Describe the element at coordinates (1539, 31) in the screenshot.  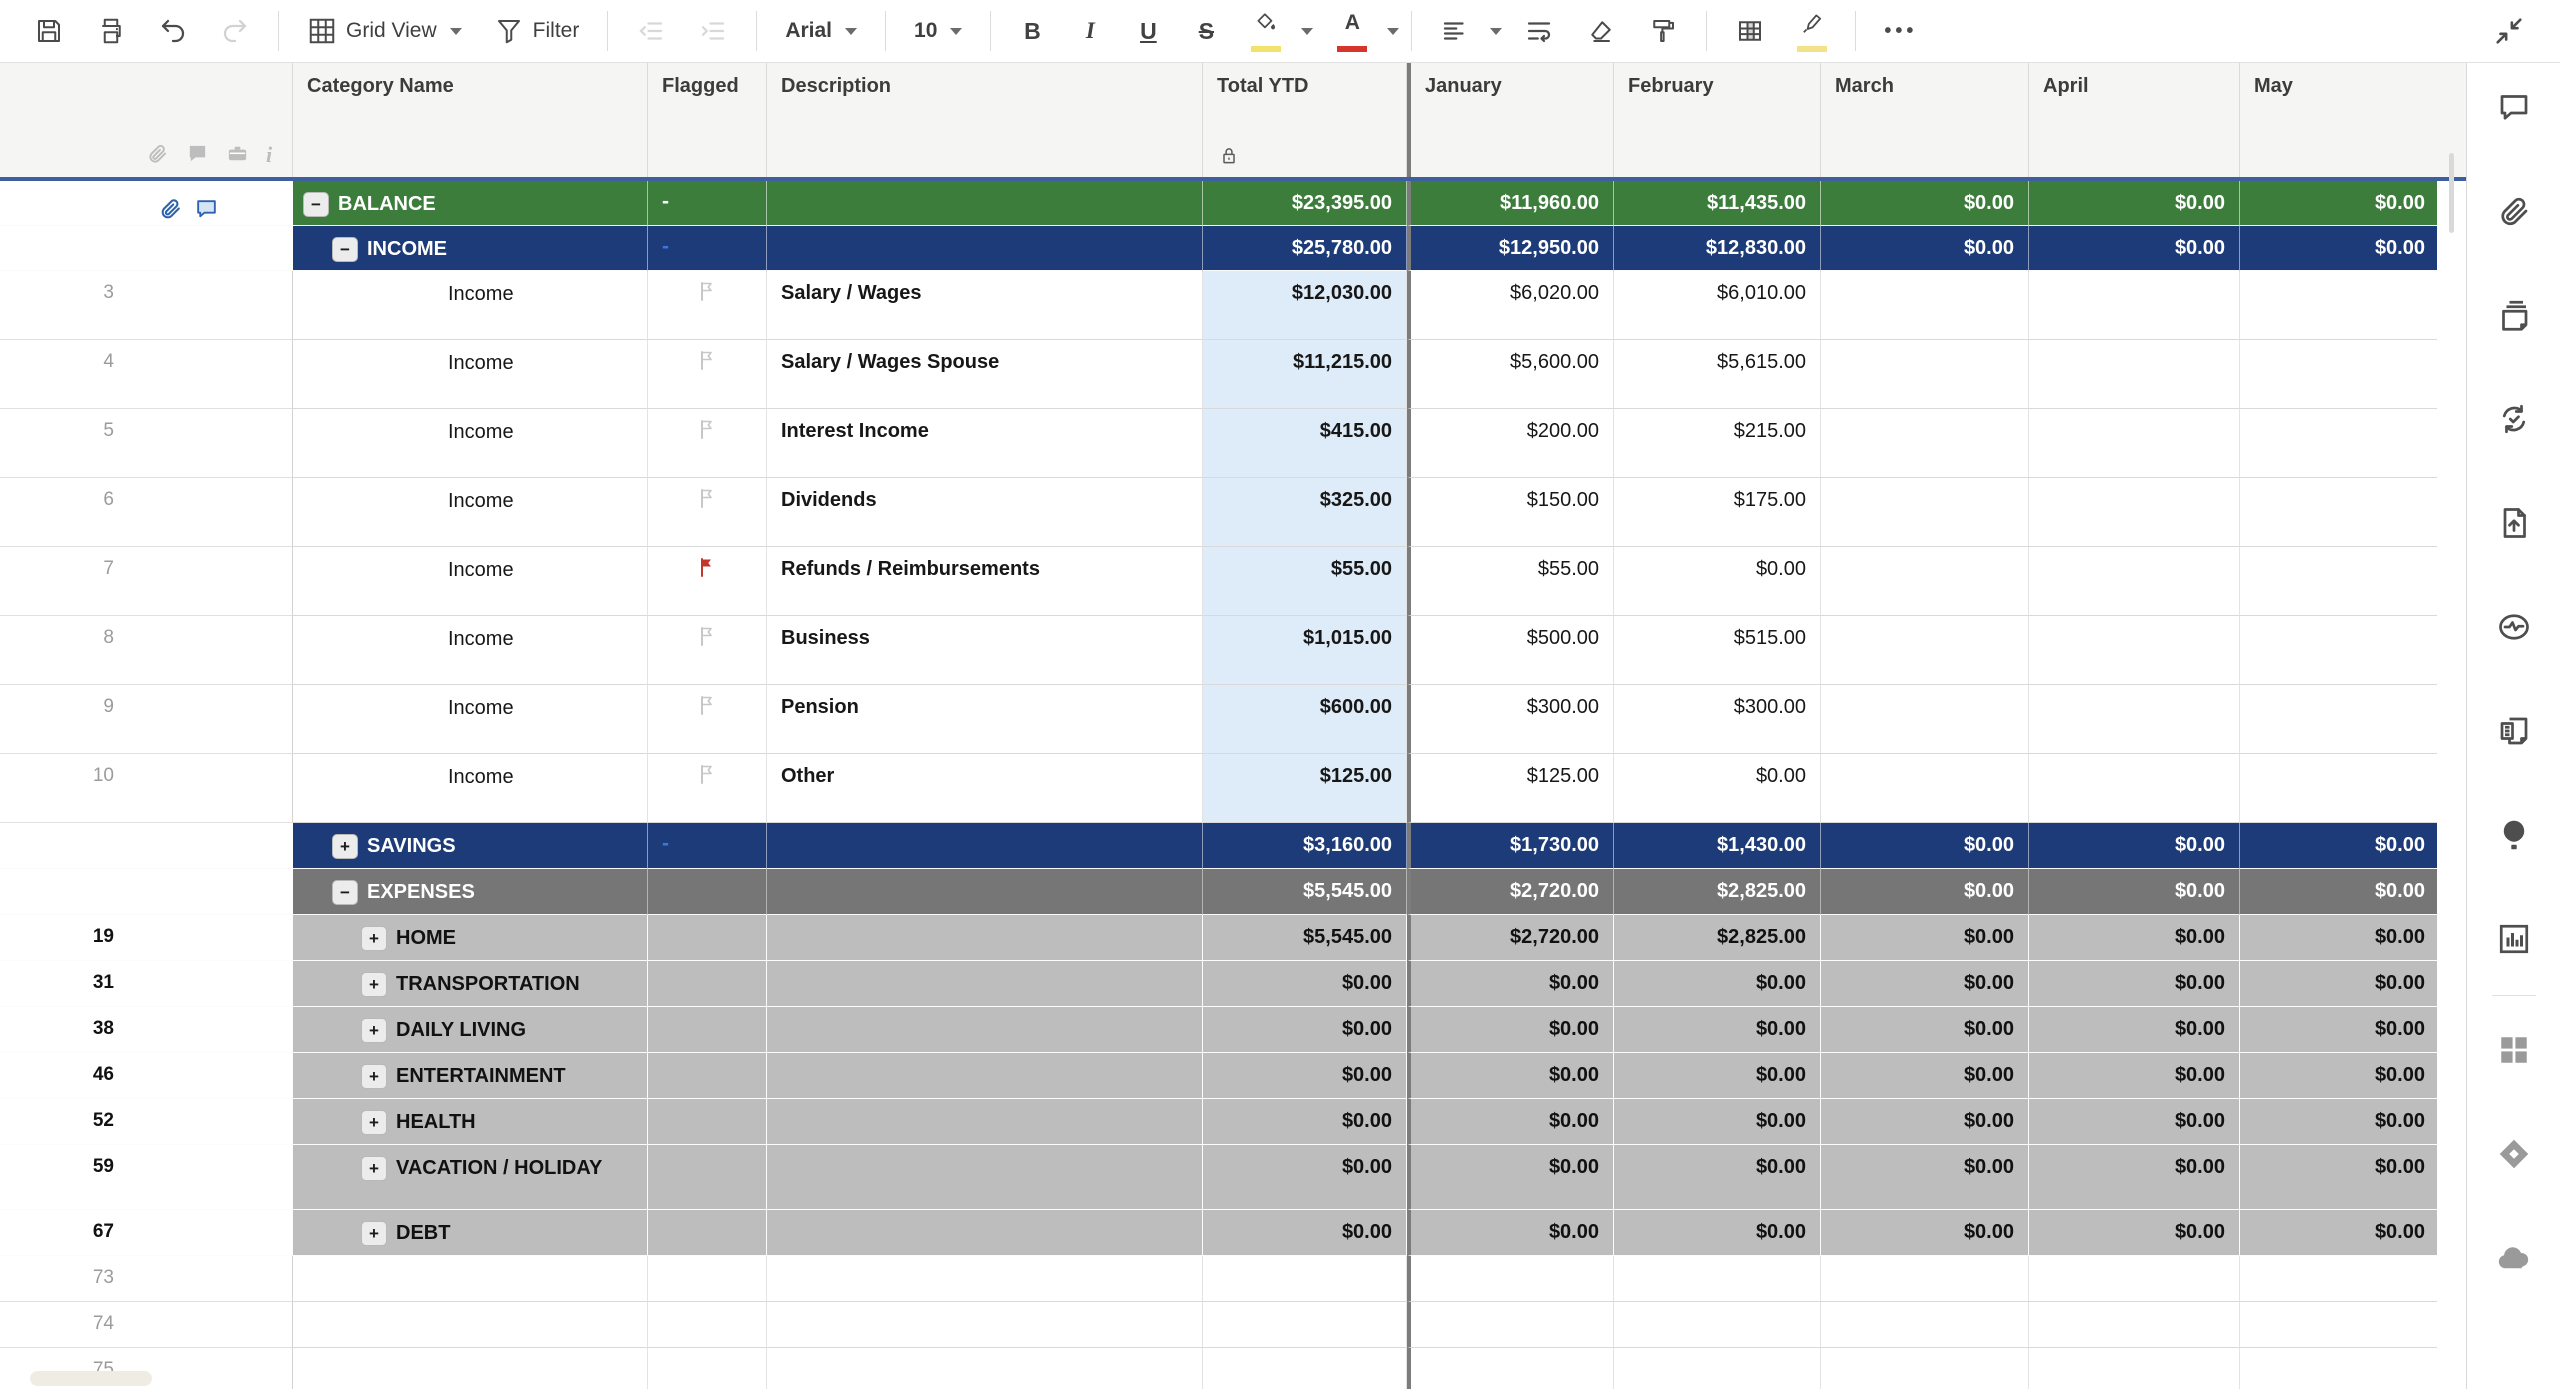
I see `wrap-text-button` at that location.